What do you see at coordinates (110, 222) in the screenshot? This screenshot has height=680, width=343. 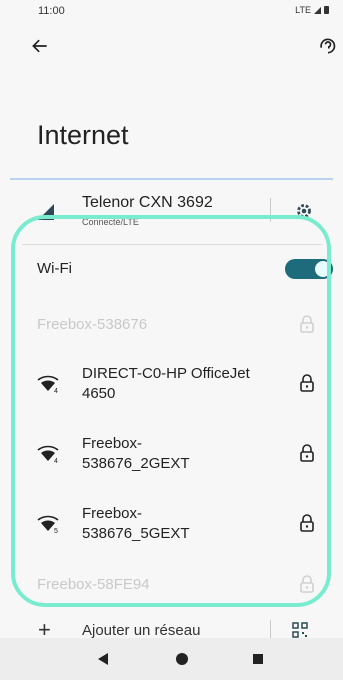 I see `mobile-network-status: Connecté/LTE` at bounding box center [110, 222].